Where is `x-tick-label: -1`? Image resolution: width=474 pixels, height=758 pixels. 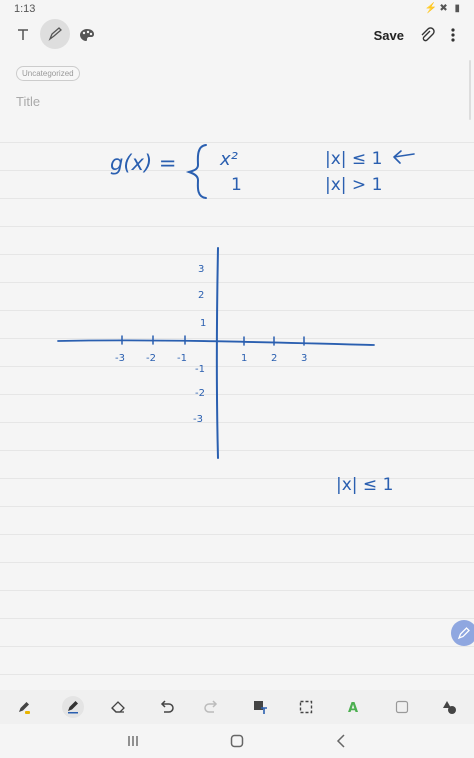
x-tick-label: -1 is located at coordinates (182, 358).